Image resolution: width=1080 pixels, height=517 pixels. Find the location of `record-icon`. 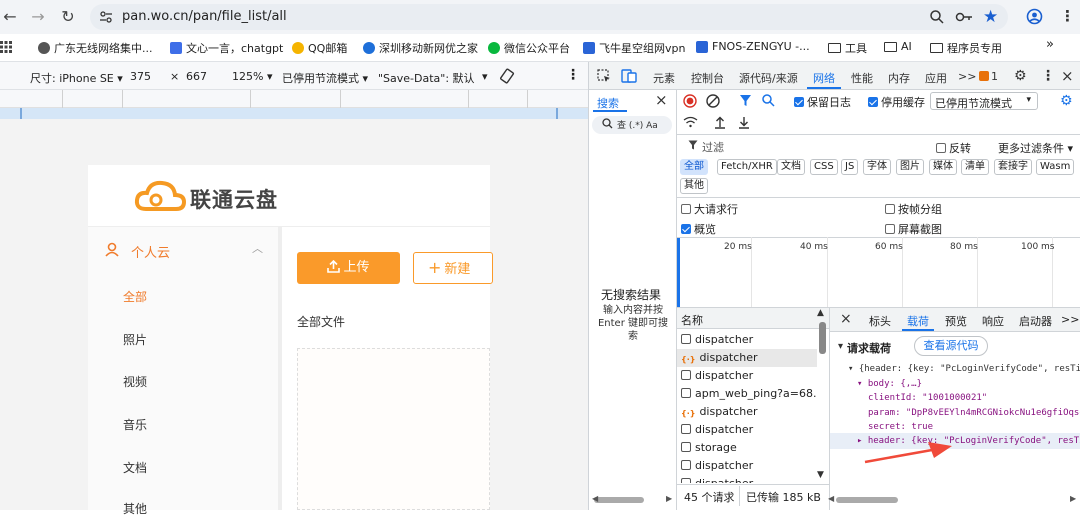

record-icon is located at coordinates (690, 101).